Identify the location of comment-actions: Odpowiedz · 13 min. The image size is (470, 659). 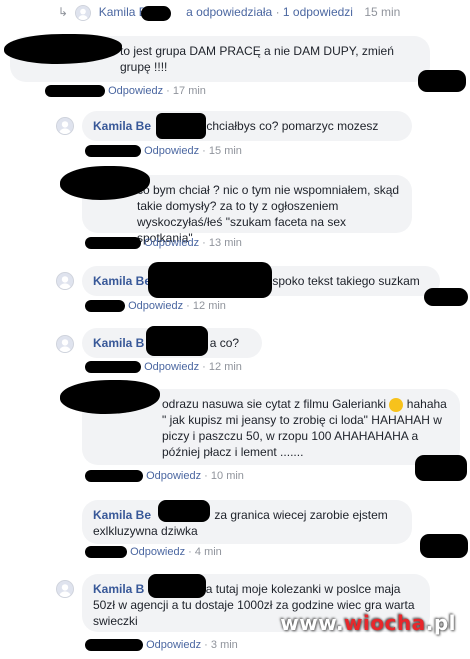
(163, 243).